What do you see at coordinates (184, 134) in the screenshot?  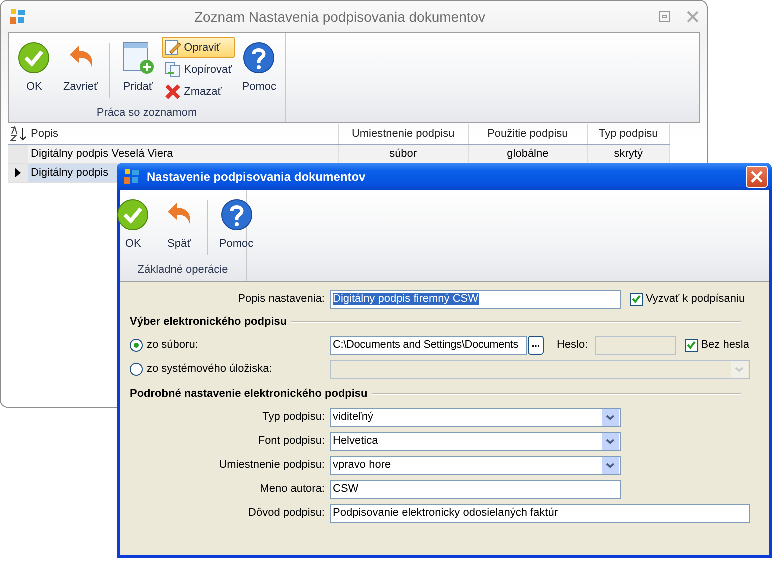 I see `column-header: Popis` at bounding box center [184, 134].